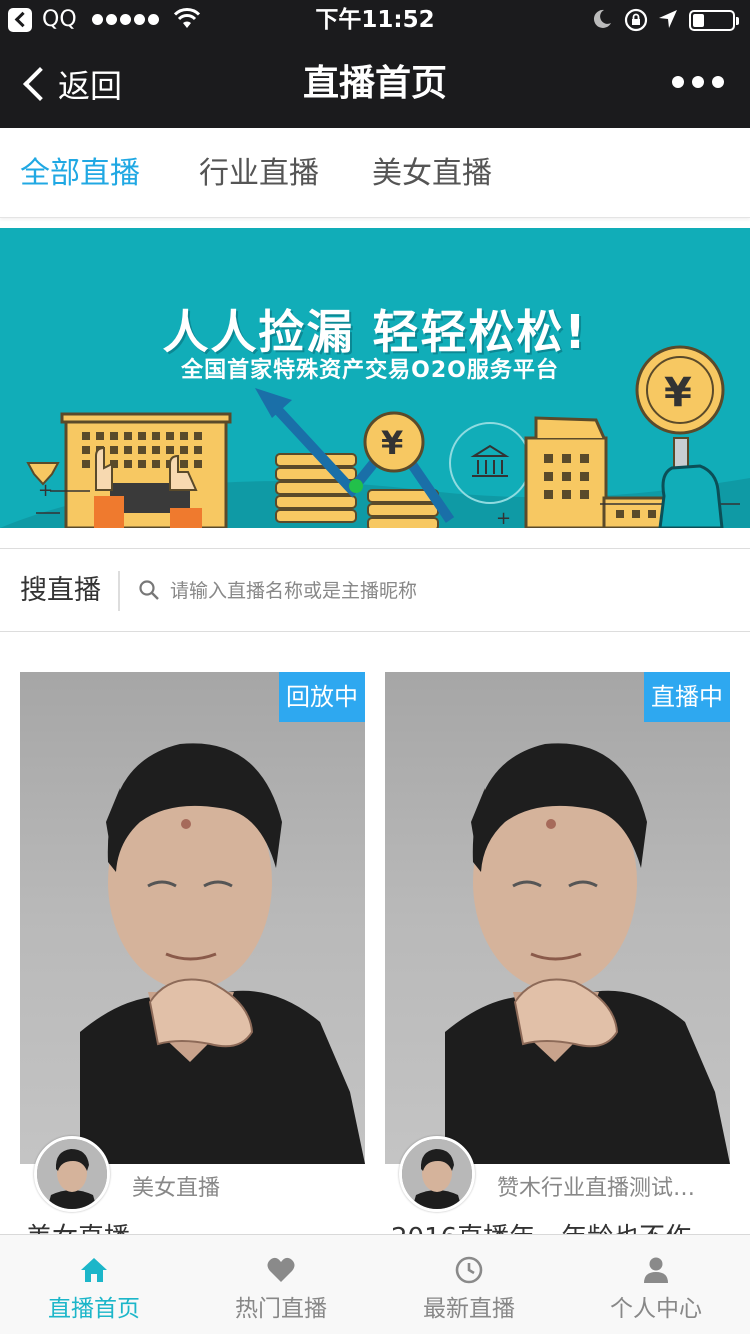  I want to click on bottom-tab-bar: 直播首页 热门直播 最新直播 个人中心, so click(375, 1284).